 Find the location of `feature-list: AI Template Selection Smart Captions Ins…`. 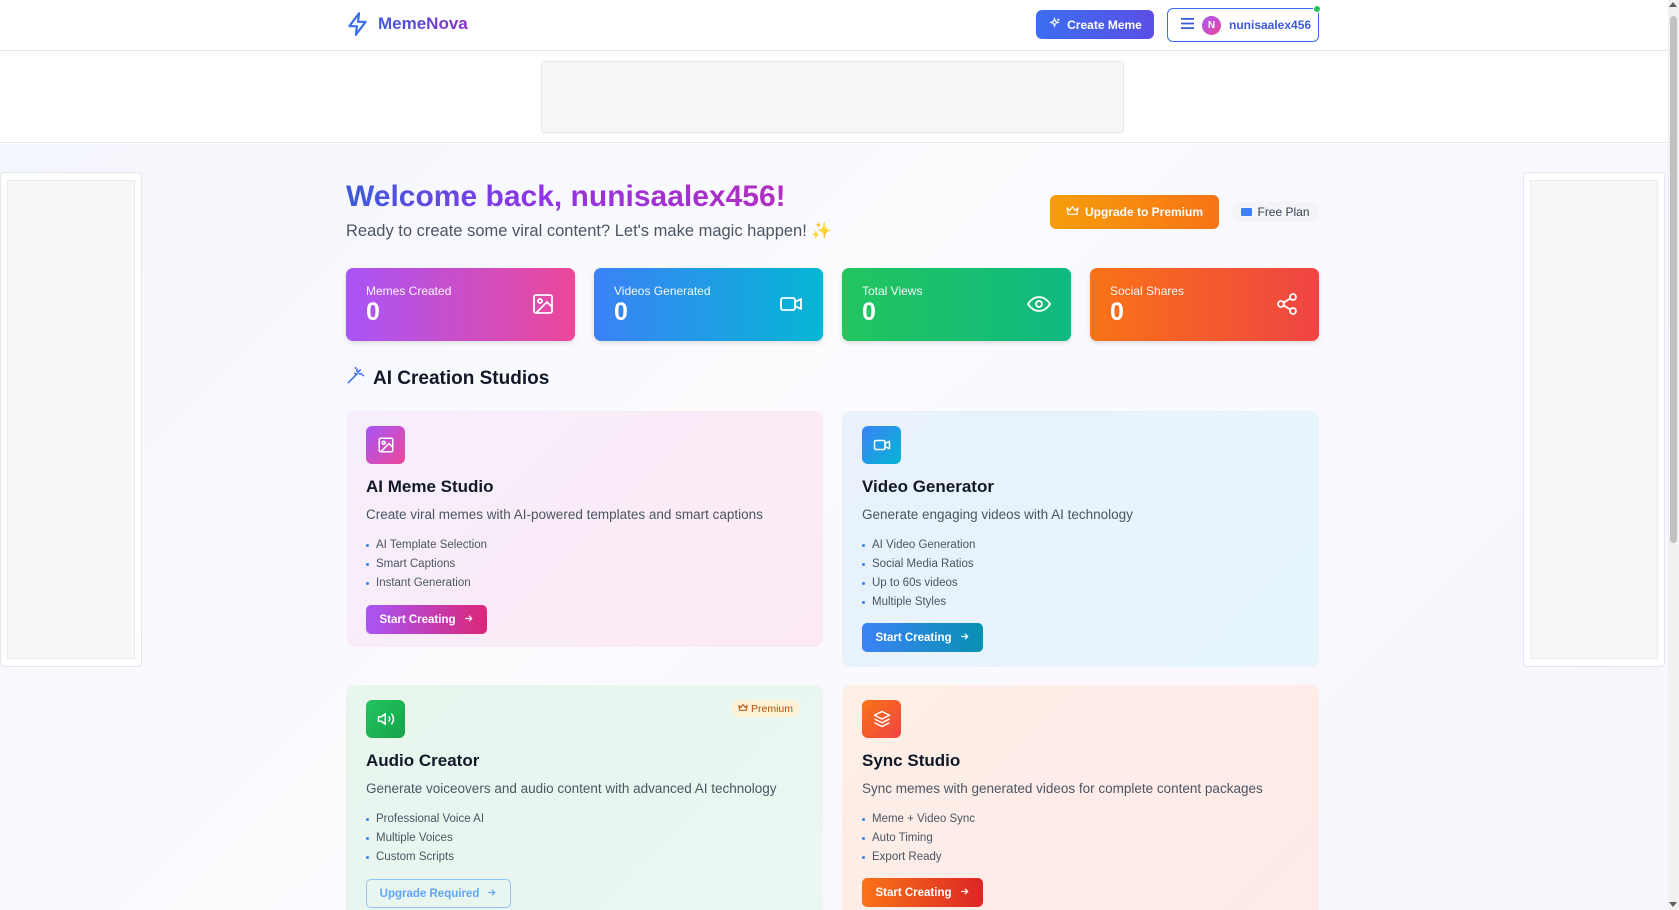

feature-list: AI Template Selection Smart Captions Ins… is located at coordinates (426, 564).